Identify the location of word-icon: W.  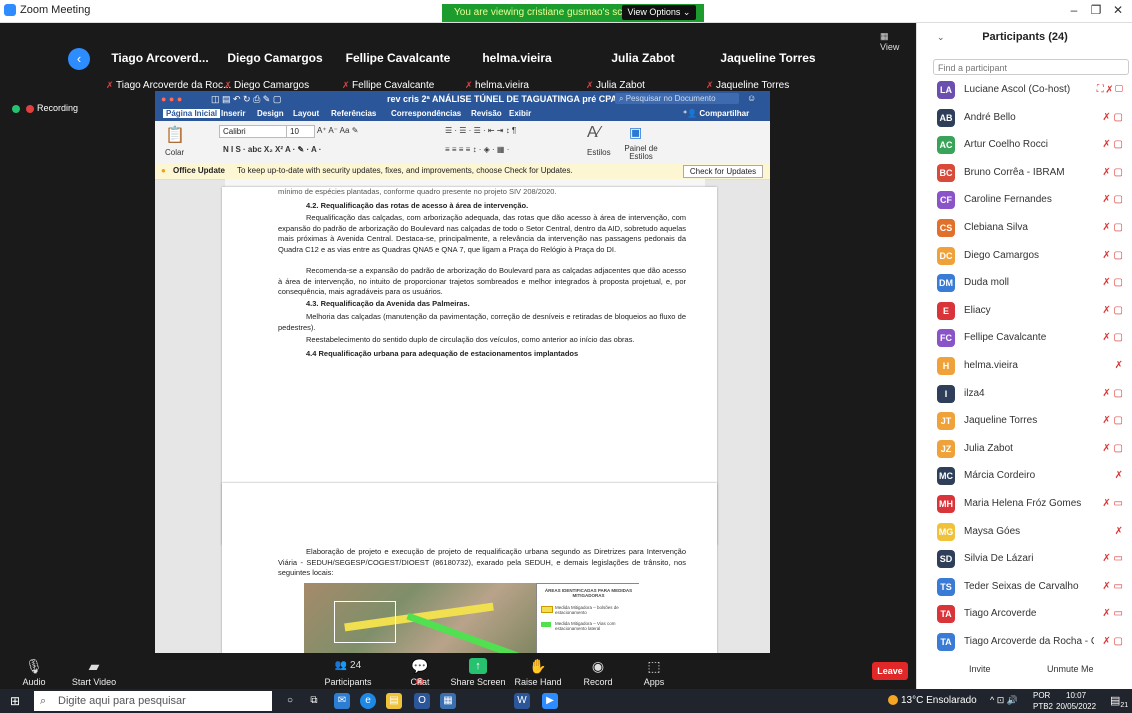
(522, 701).